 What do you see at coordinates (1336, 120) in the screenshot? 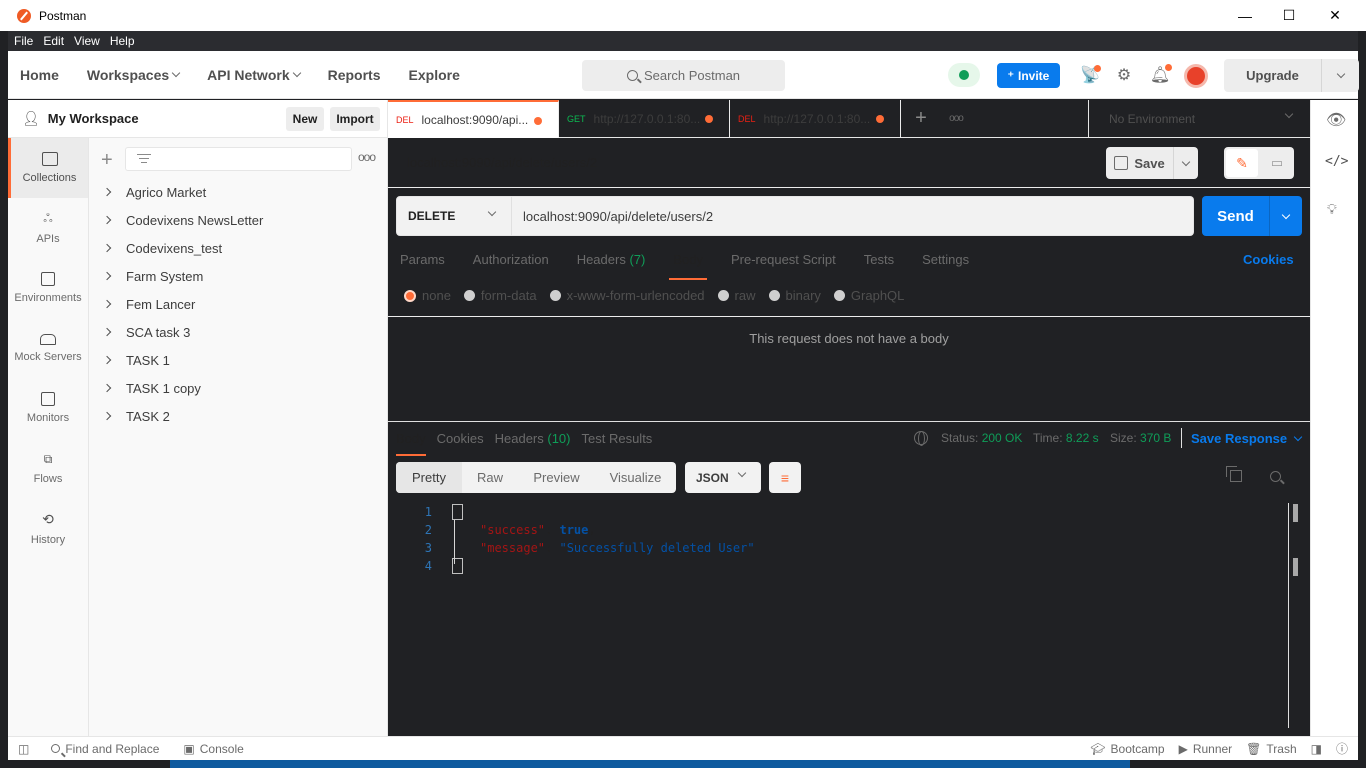
I see `environment-quick-look-eye-icon: 👁︎` at bounding box center [1336, 120].